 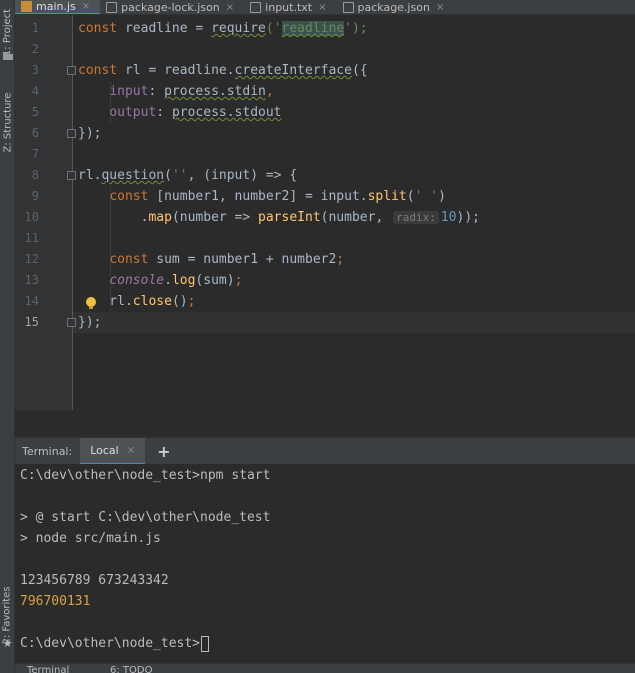 I want to click on terminal-tab-local: Local ×, so click(x=113, y=451).